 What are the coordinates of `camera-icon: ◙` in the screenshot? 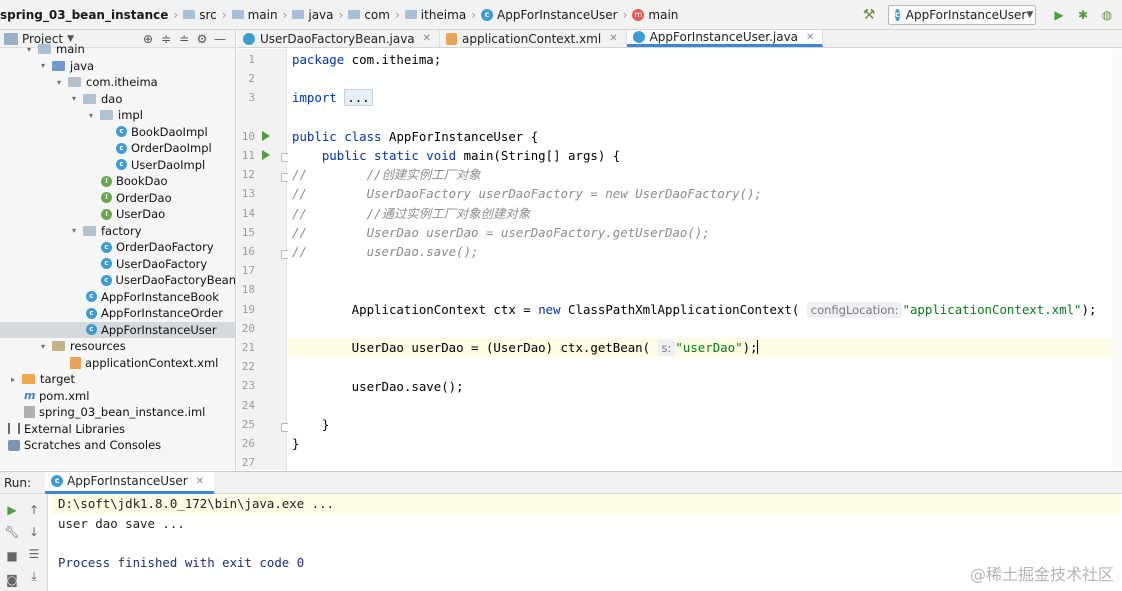 It's located at (12, 580).